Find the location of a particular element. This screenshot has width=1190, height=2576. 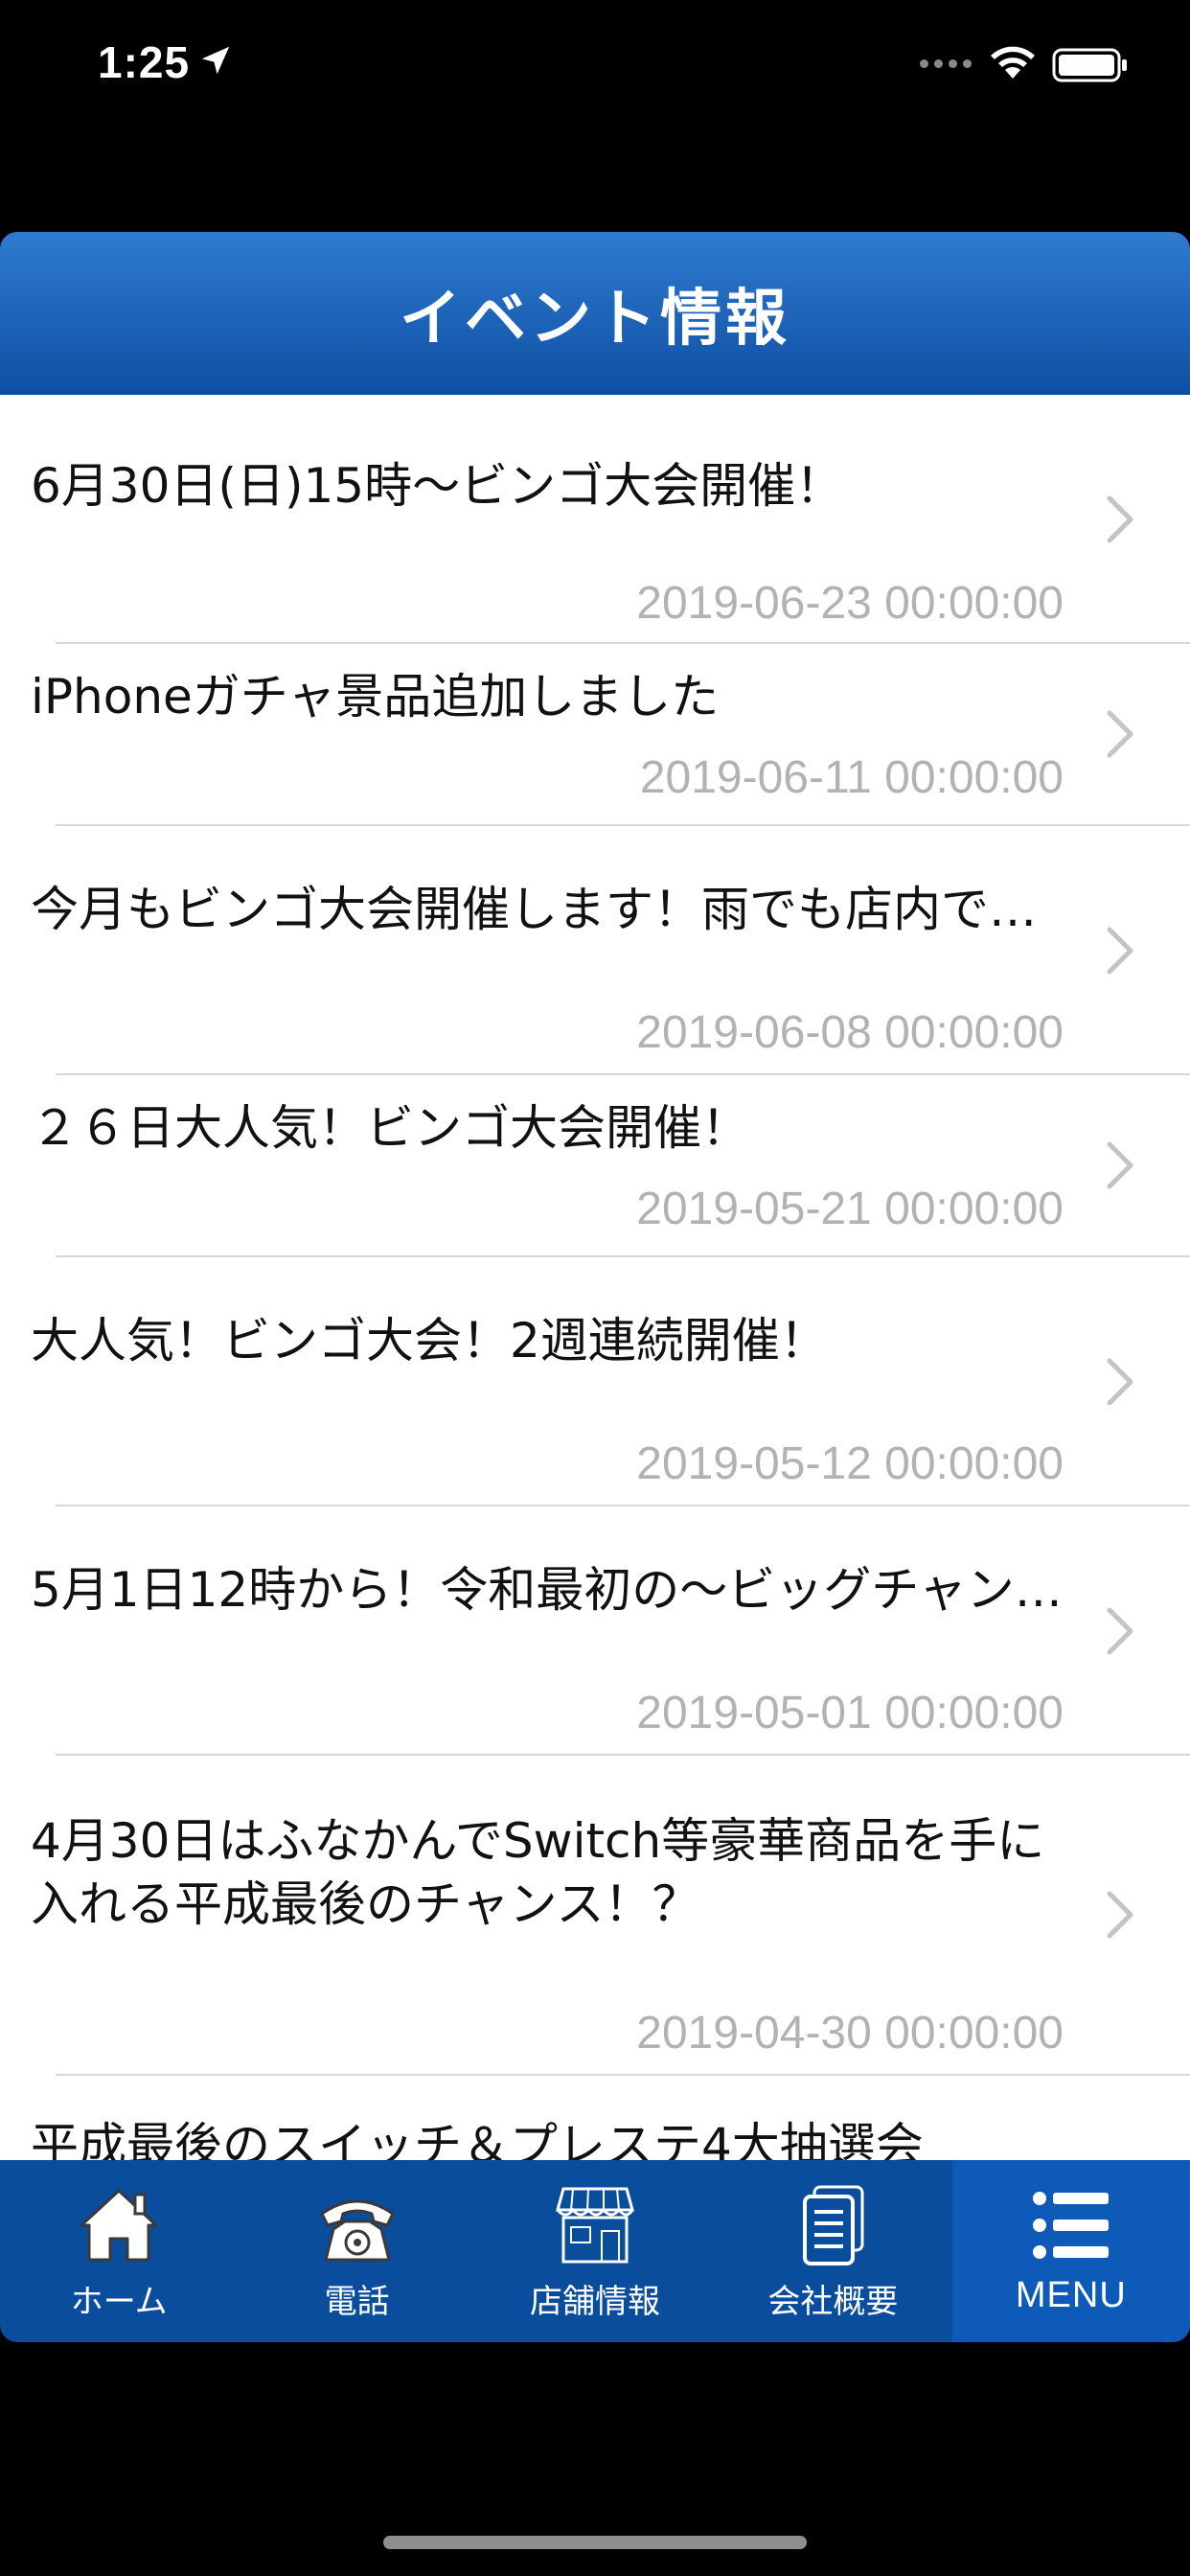

wifi-icon is located at coordinates (1013, 63).